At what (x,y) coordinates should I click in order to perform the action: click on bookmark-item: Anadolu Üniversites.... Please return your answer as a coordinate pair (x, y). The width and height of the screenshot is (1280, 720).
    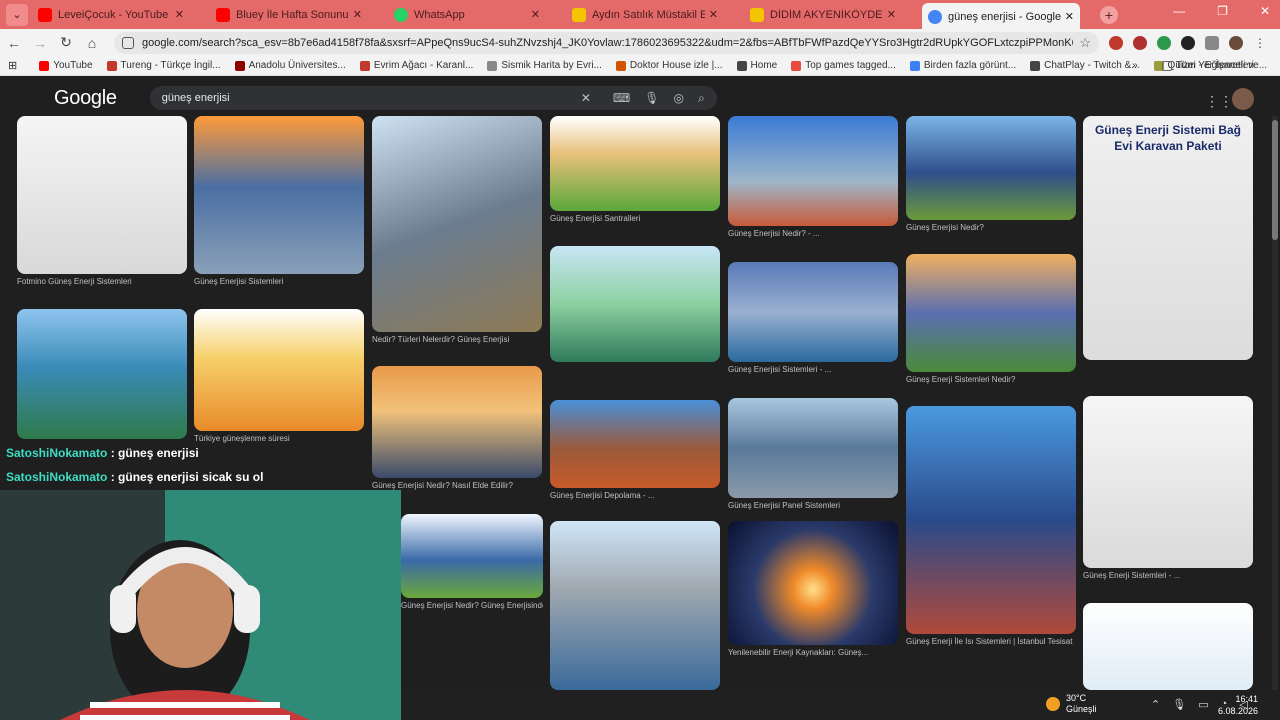
    Looking at the image, I should click on (290, 65).